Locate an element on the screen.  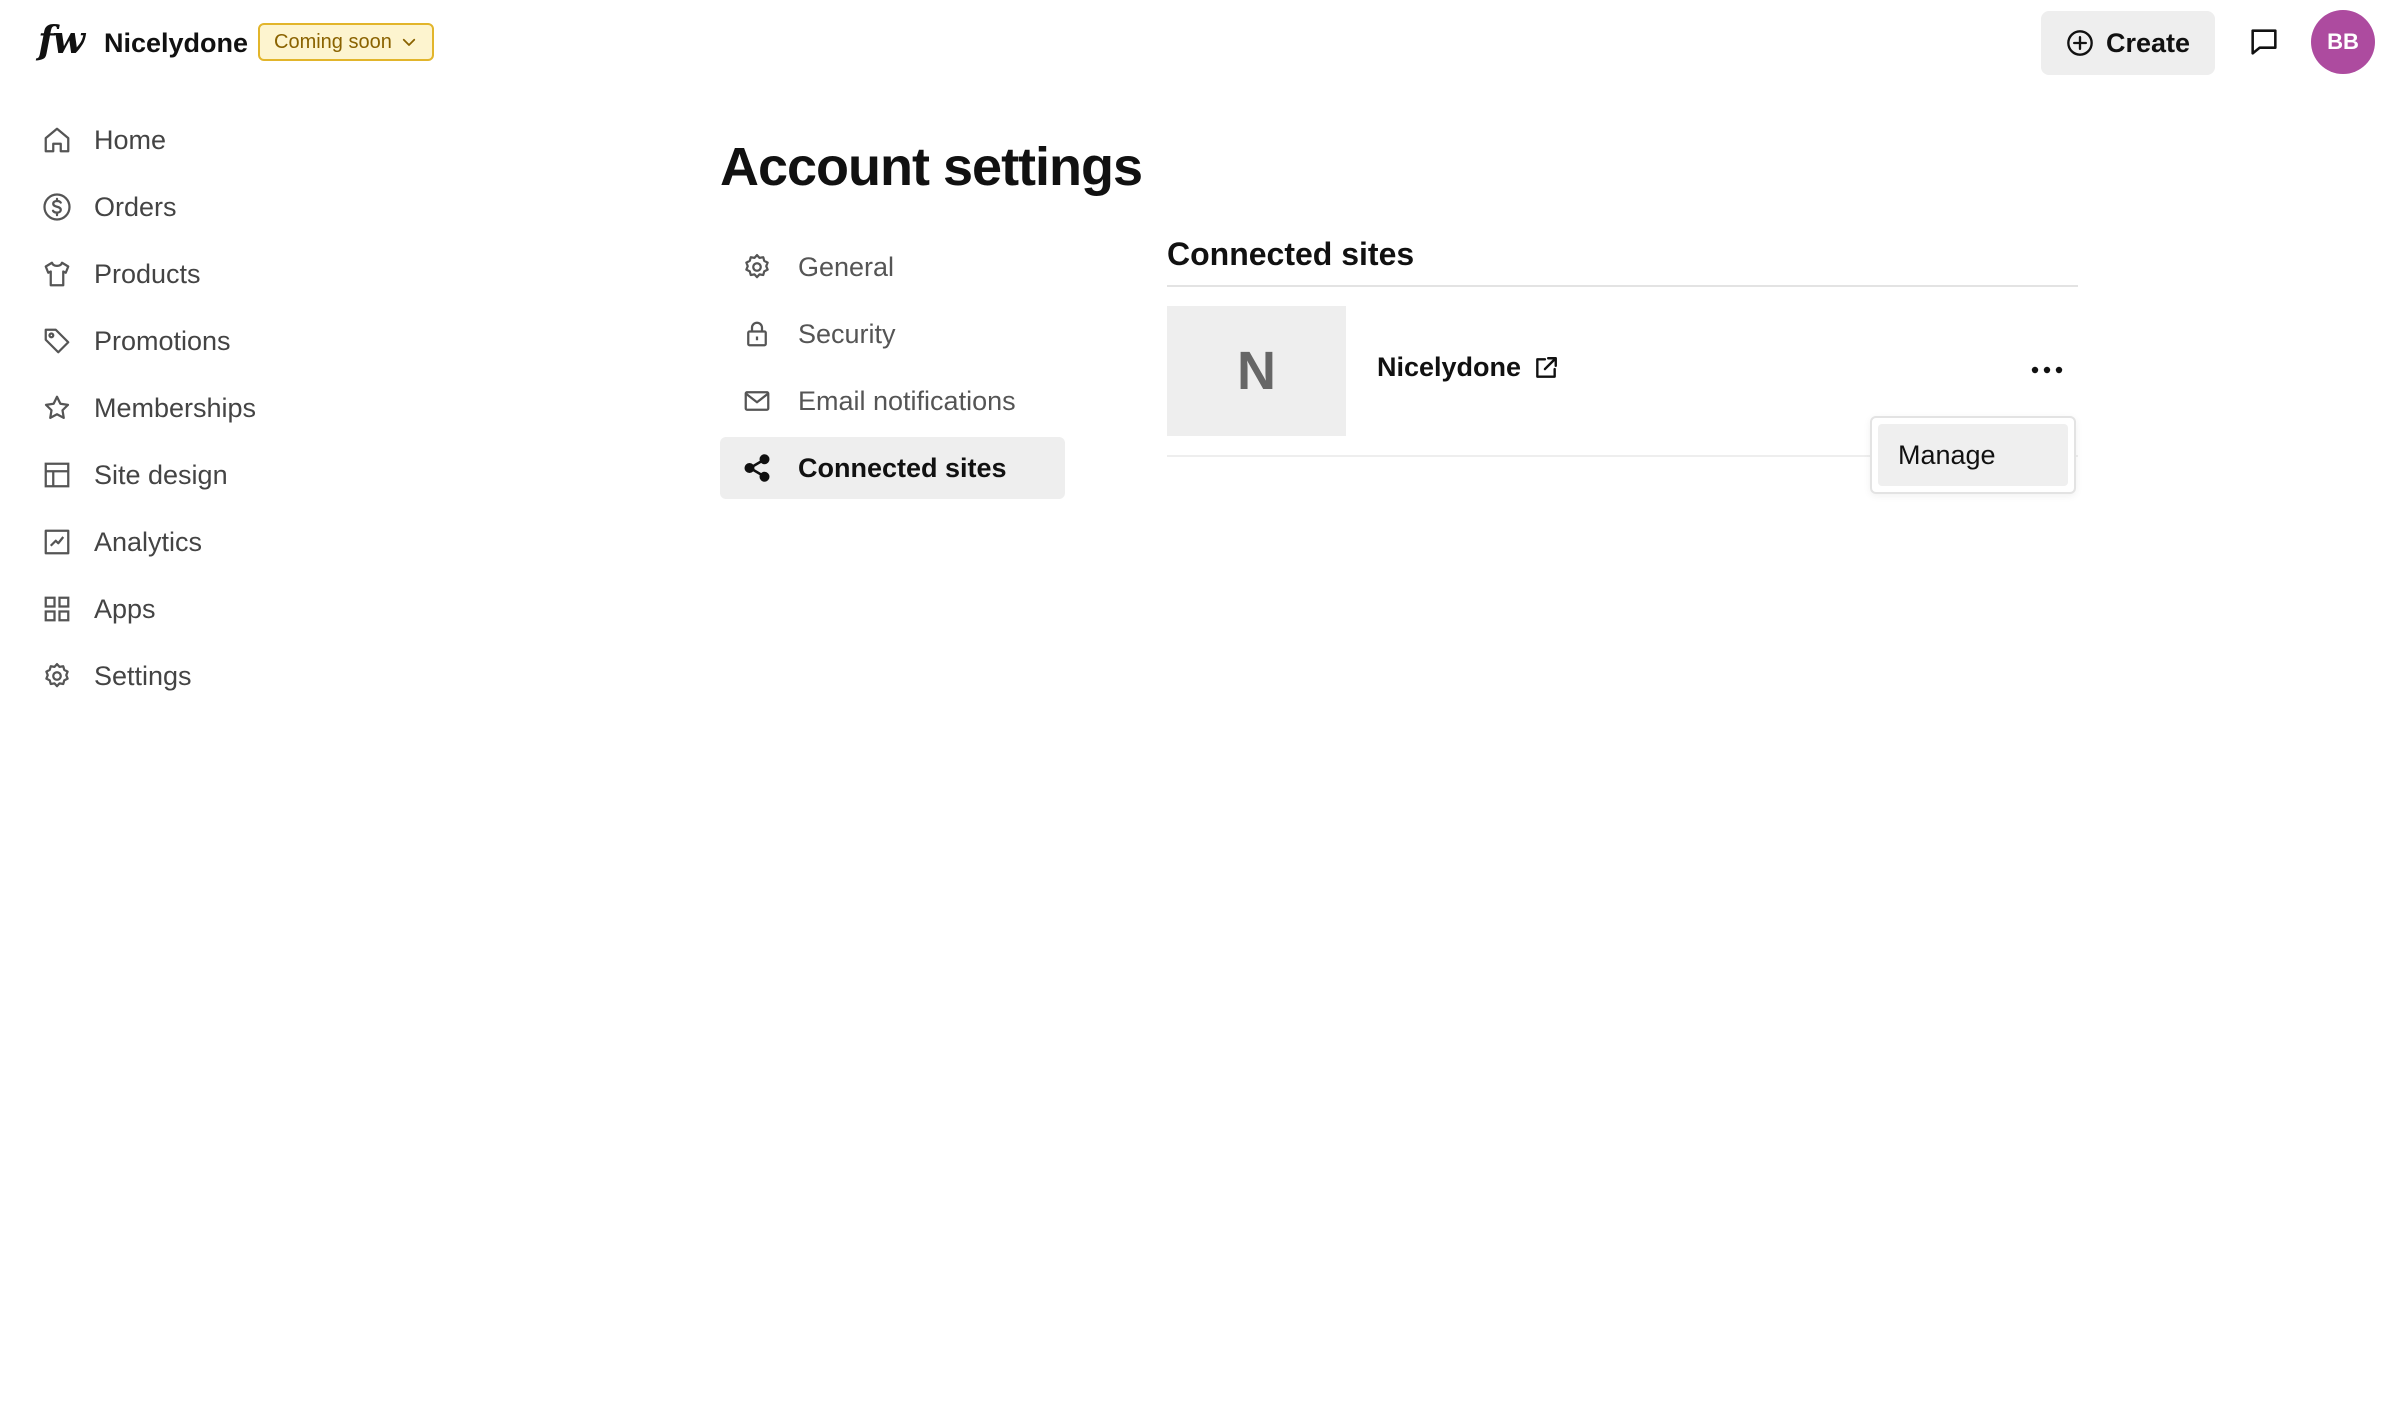
sidebar-item-memberships: Memberships is located at coordinates (200, 408).